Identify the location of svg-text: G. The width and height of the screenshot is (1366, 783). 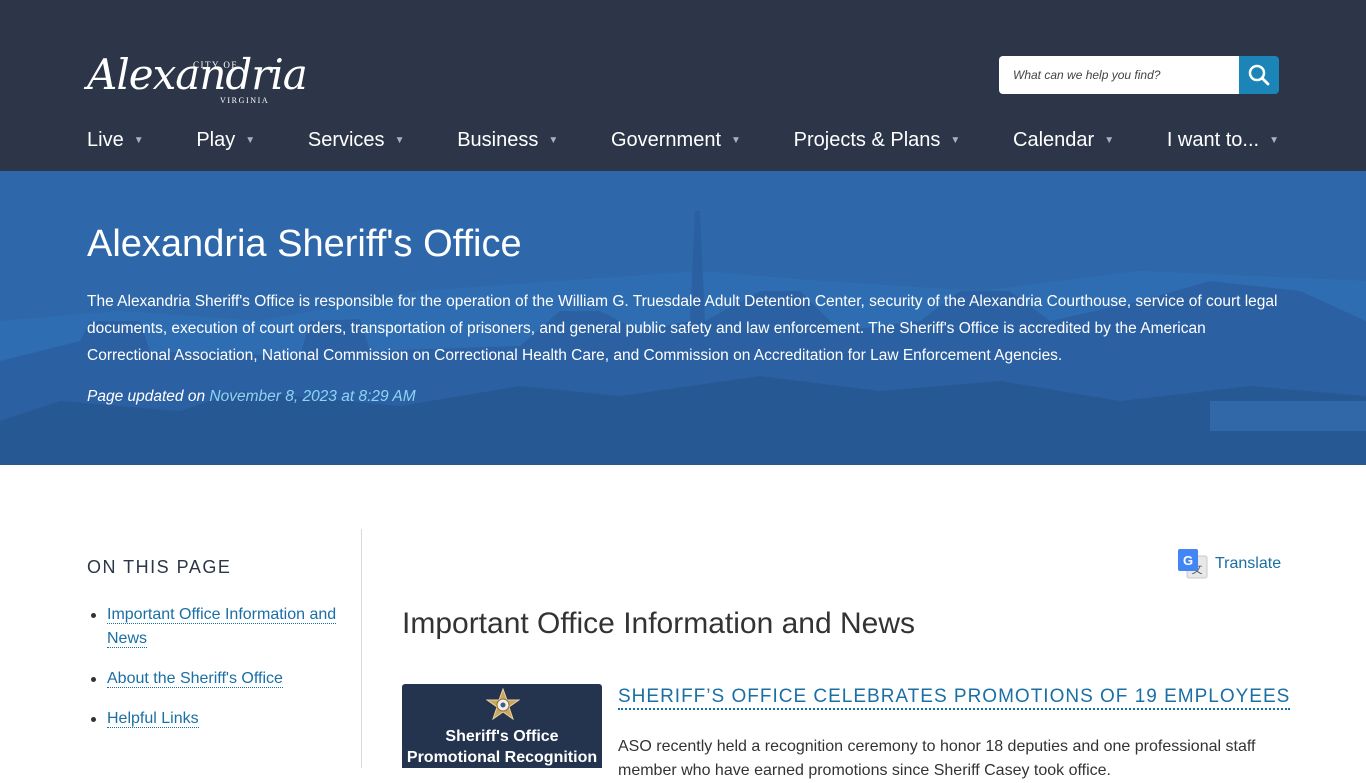
(1188, 560).